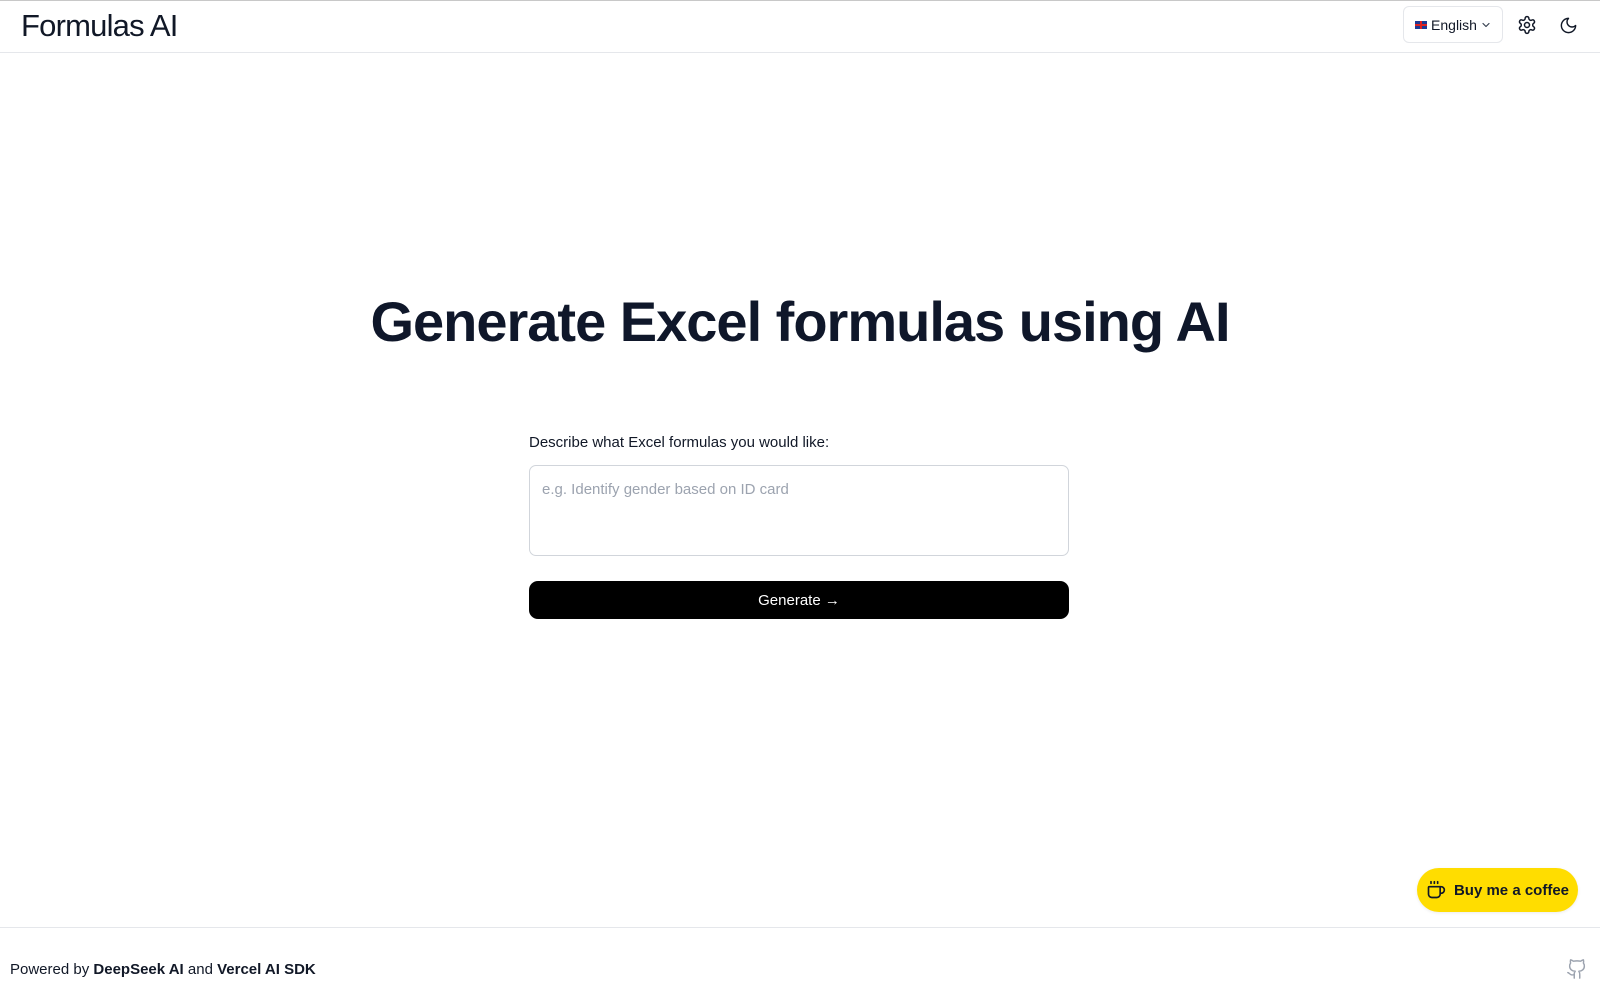 This screenshot has width=1600, height=998. I want to click on theme-toggle-button, so click(1568, 25).